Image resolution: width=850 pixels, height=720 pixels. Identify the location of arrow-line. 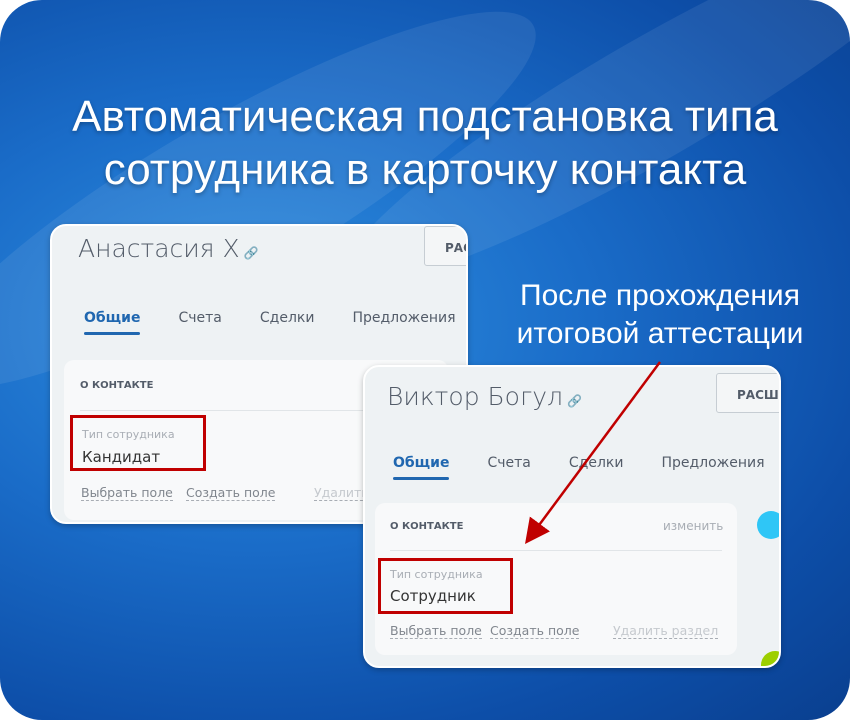
(593, 453).